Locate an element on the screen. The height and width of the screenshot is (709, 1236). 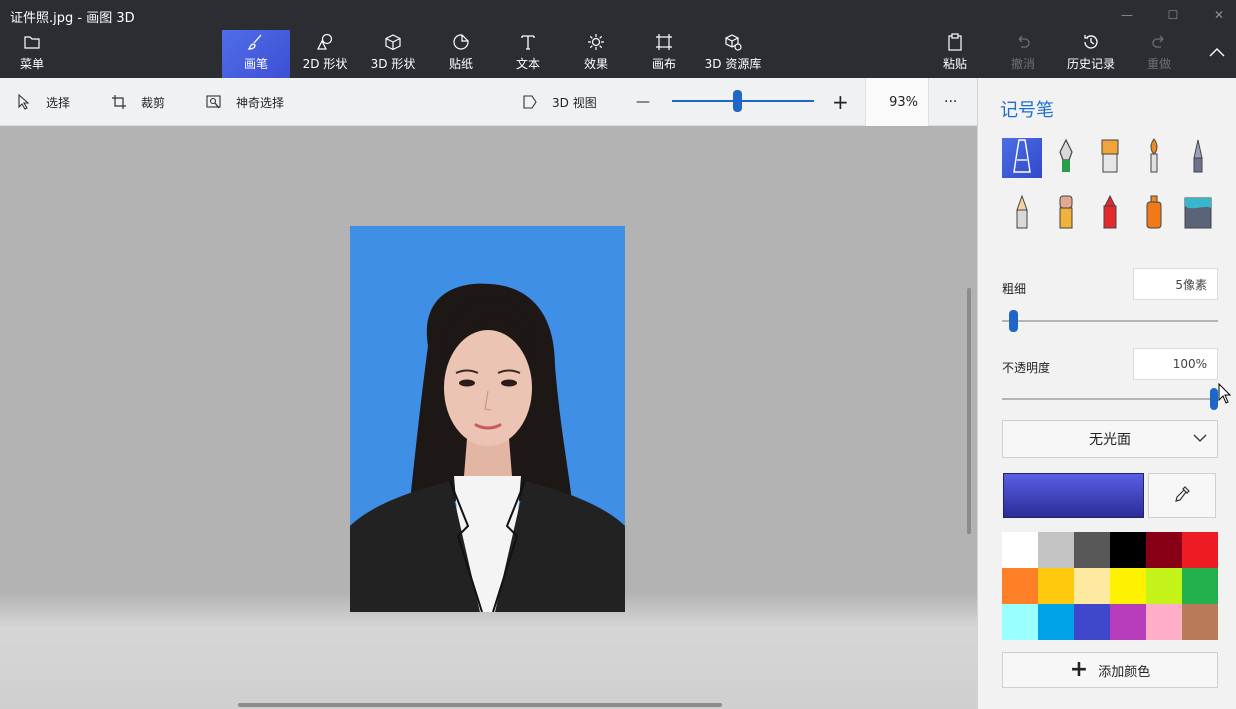
maximize-button: ☐ is located at coordinates (1173, 15).